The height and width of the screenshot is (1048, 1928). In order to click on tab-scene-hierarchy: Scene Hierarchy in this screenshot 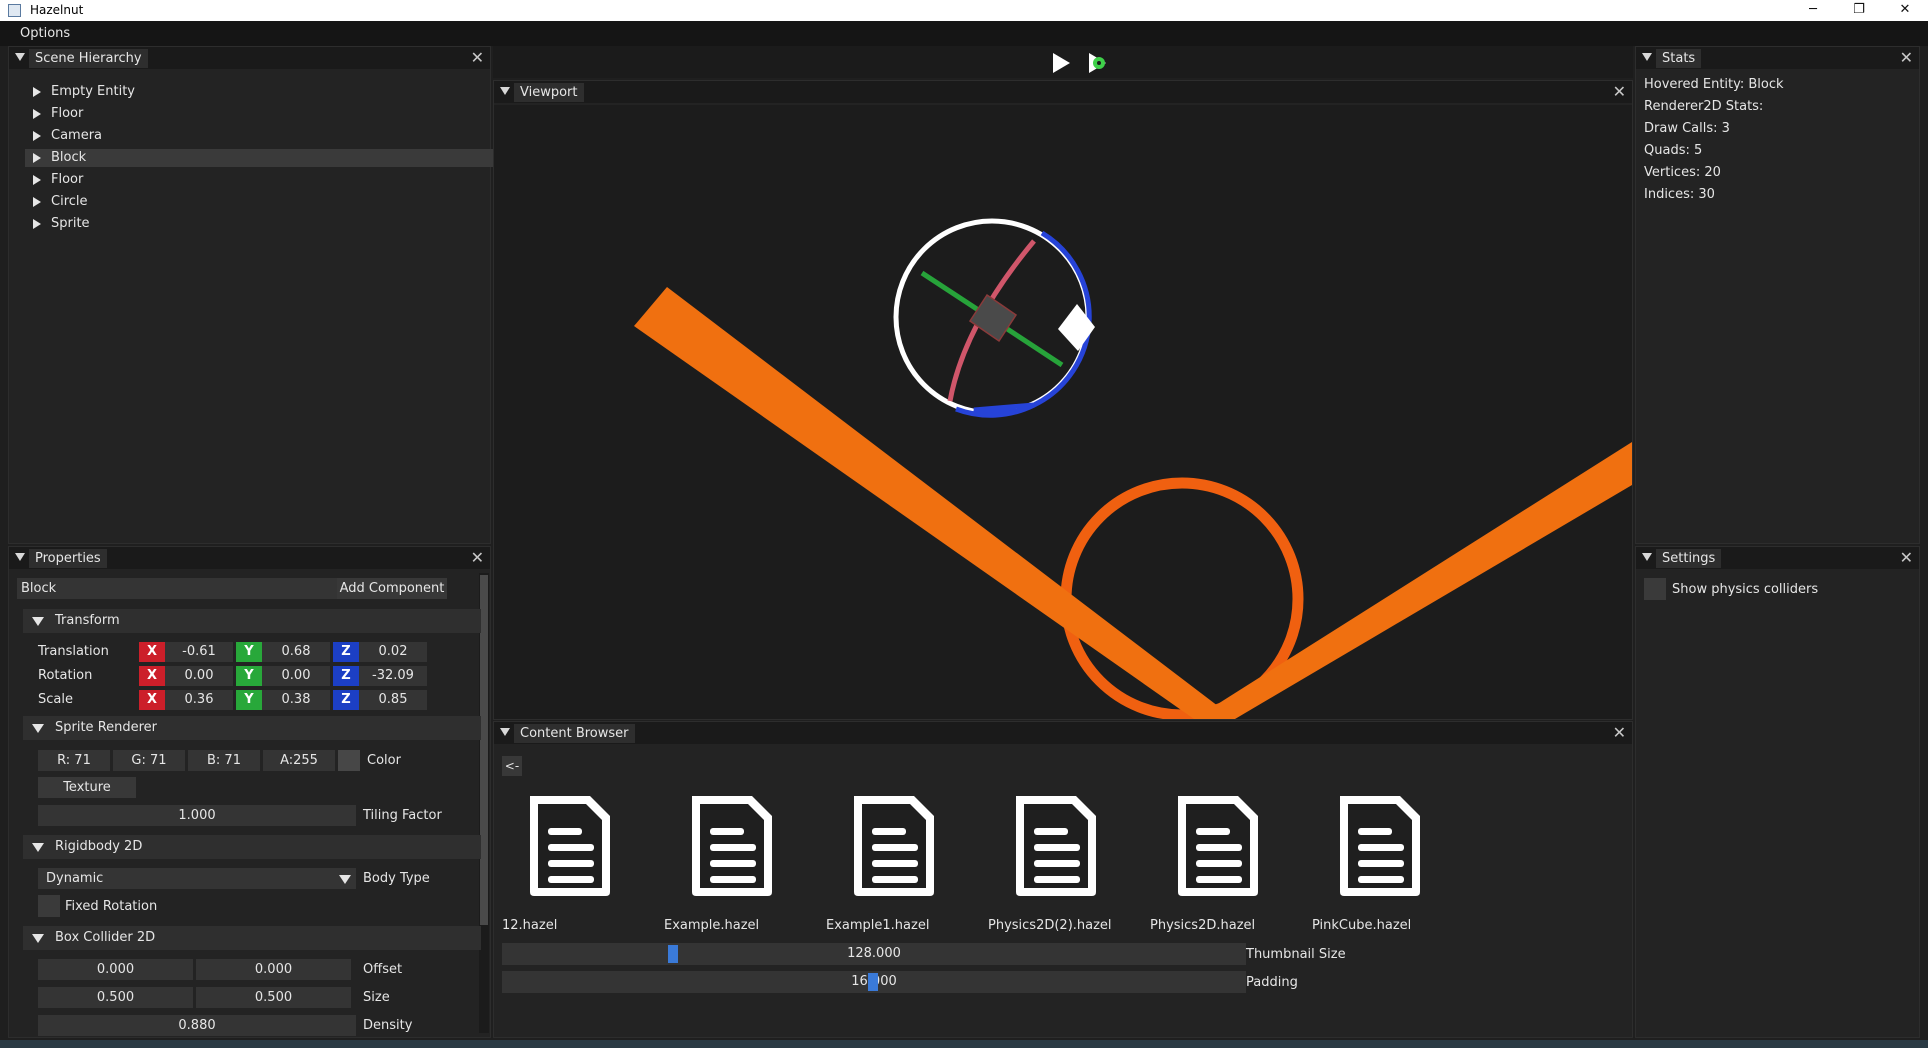, I will do `click(88, 58)`.